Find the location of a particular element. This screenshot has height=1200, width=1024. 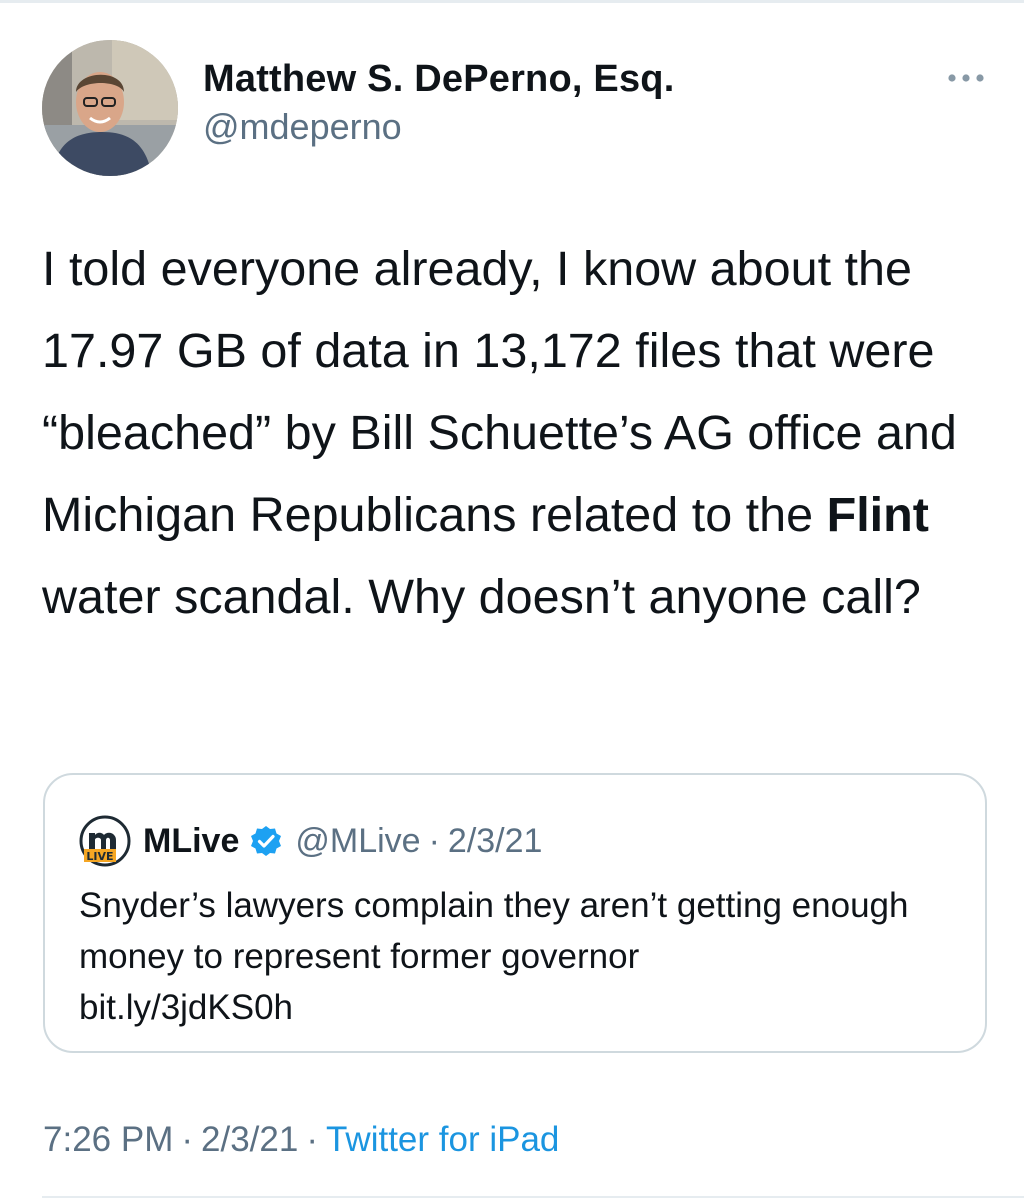

ellipsis-icon is located at coordinates (966, 78).